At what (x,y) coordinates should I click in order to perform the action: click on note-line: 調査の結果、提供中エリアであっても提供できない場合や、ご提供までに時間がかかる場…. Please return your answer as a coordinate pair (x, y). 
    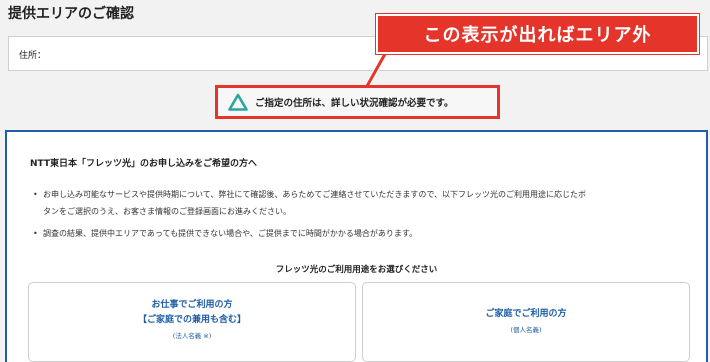
    Looking at the image, I should click on (230, 233).